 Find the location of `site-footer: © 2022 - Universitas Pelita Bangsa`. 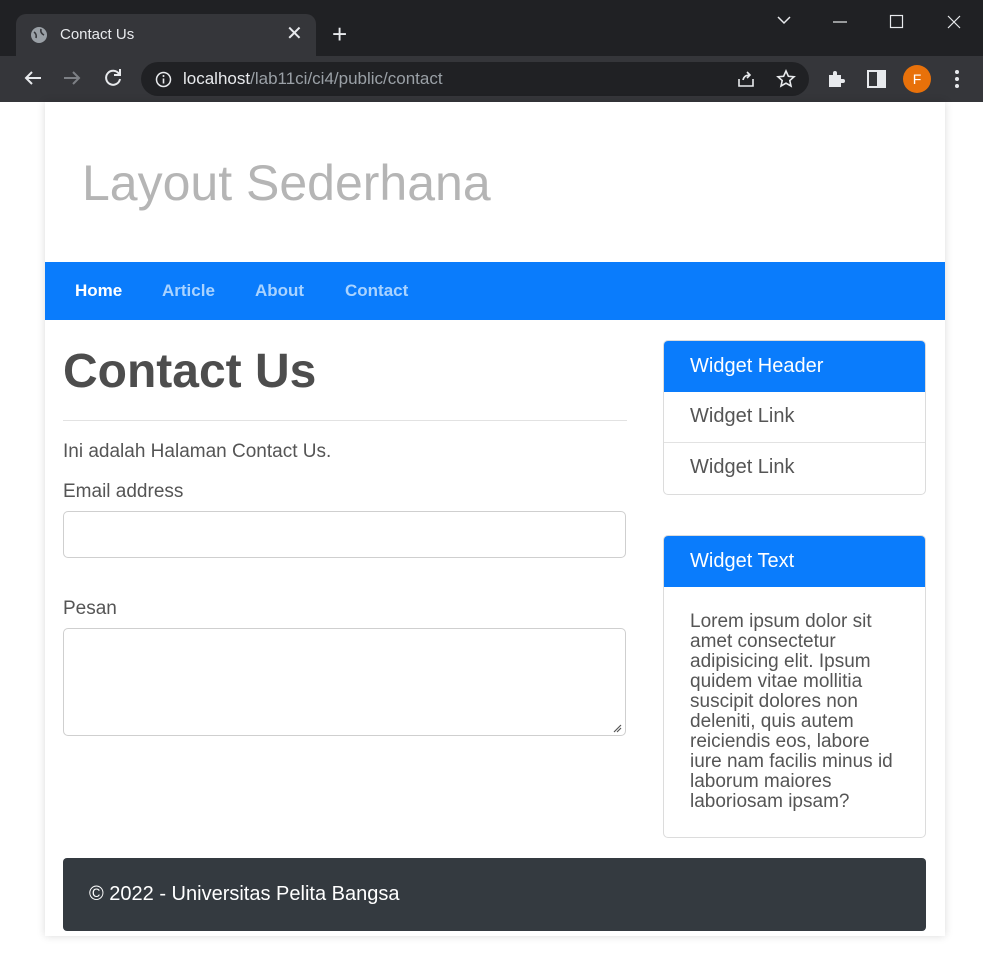

site-footer: © 2022 - Universitas Pelita Bangsa is located at coordinates (494, 894).